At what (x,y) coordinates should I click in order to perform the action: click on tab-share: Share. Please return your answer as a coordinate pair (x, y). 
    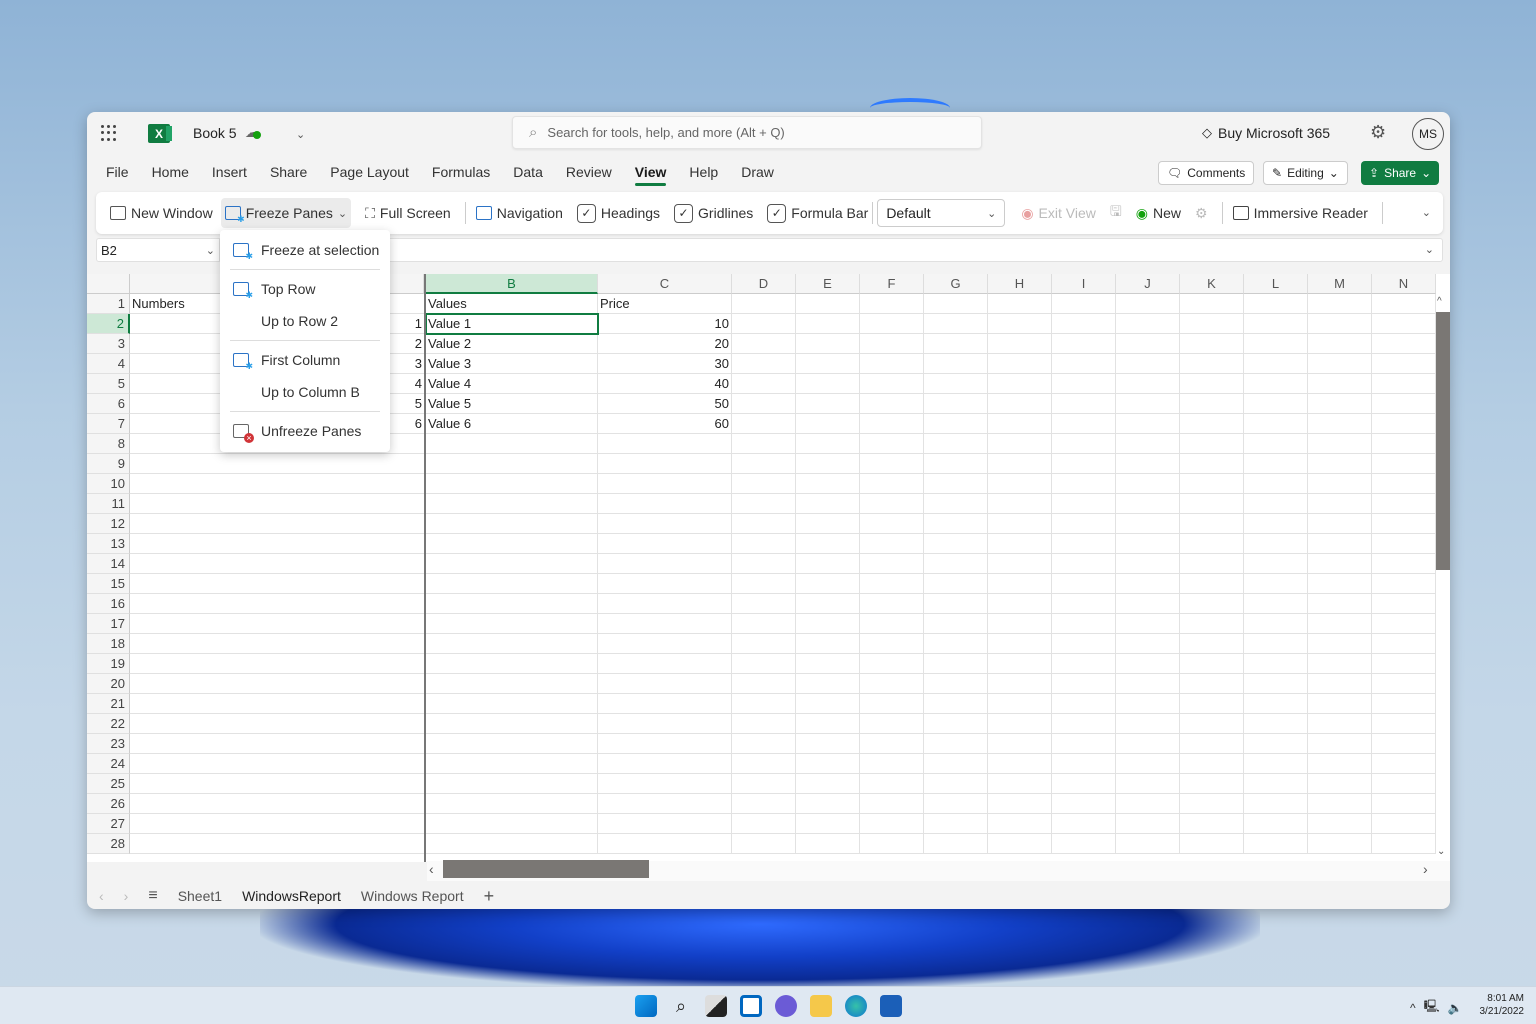
    Looking at the image, I should click on (288, 175).